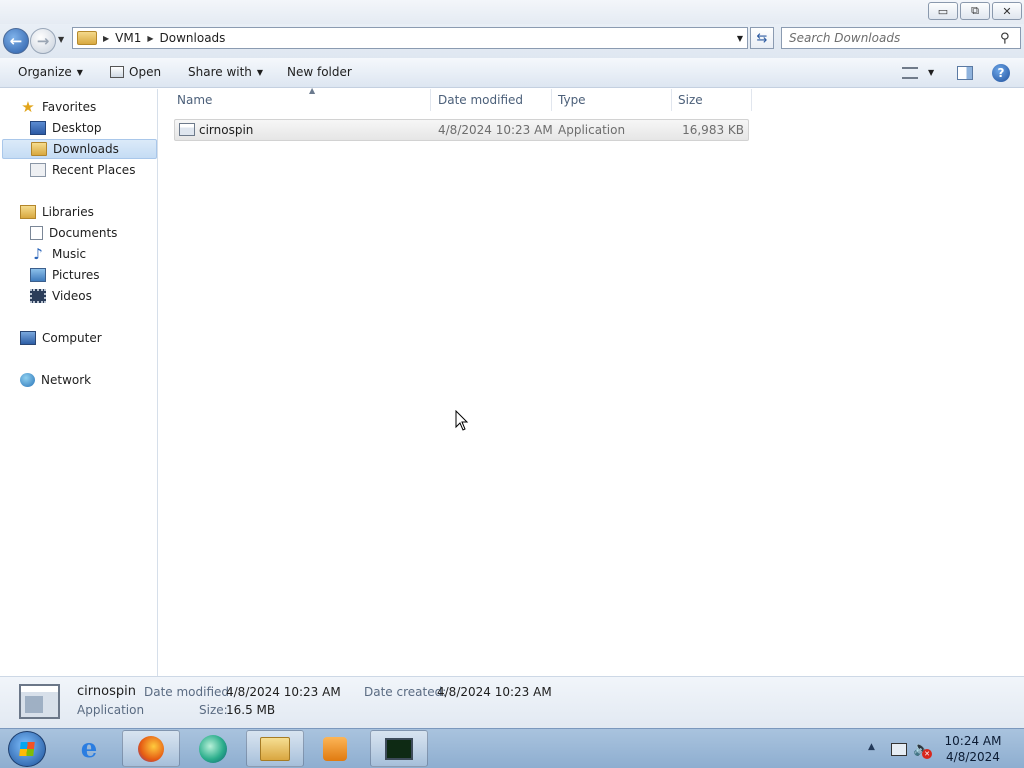  Describe the element at coordinates (28, 212) in the screenshot. I see `libraries-icon` at that location.